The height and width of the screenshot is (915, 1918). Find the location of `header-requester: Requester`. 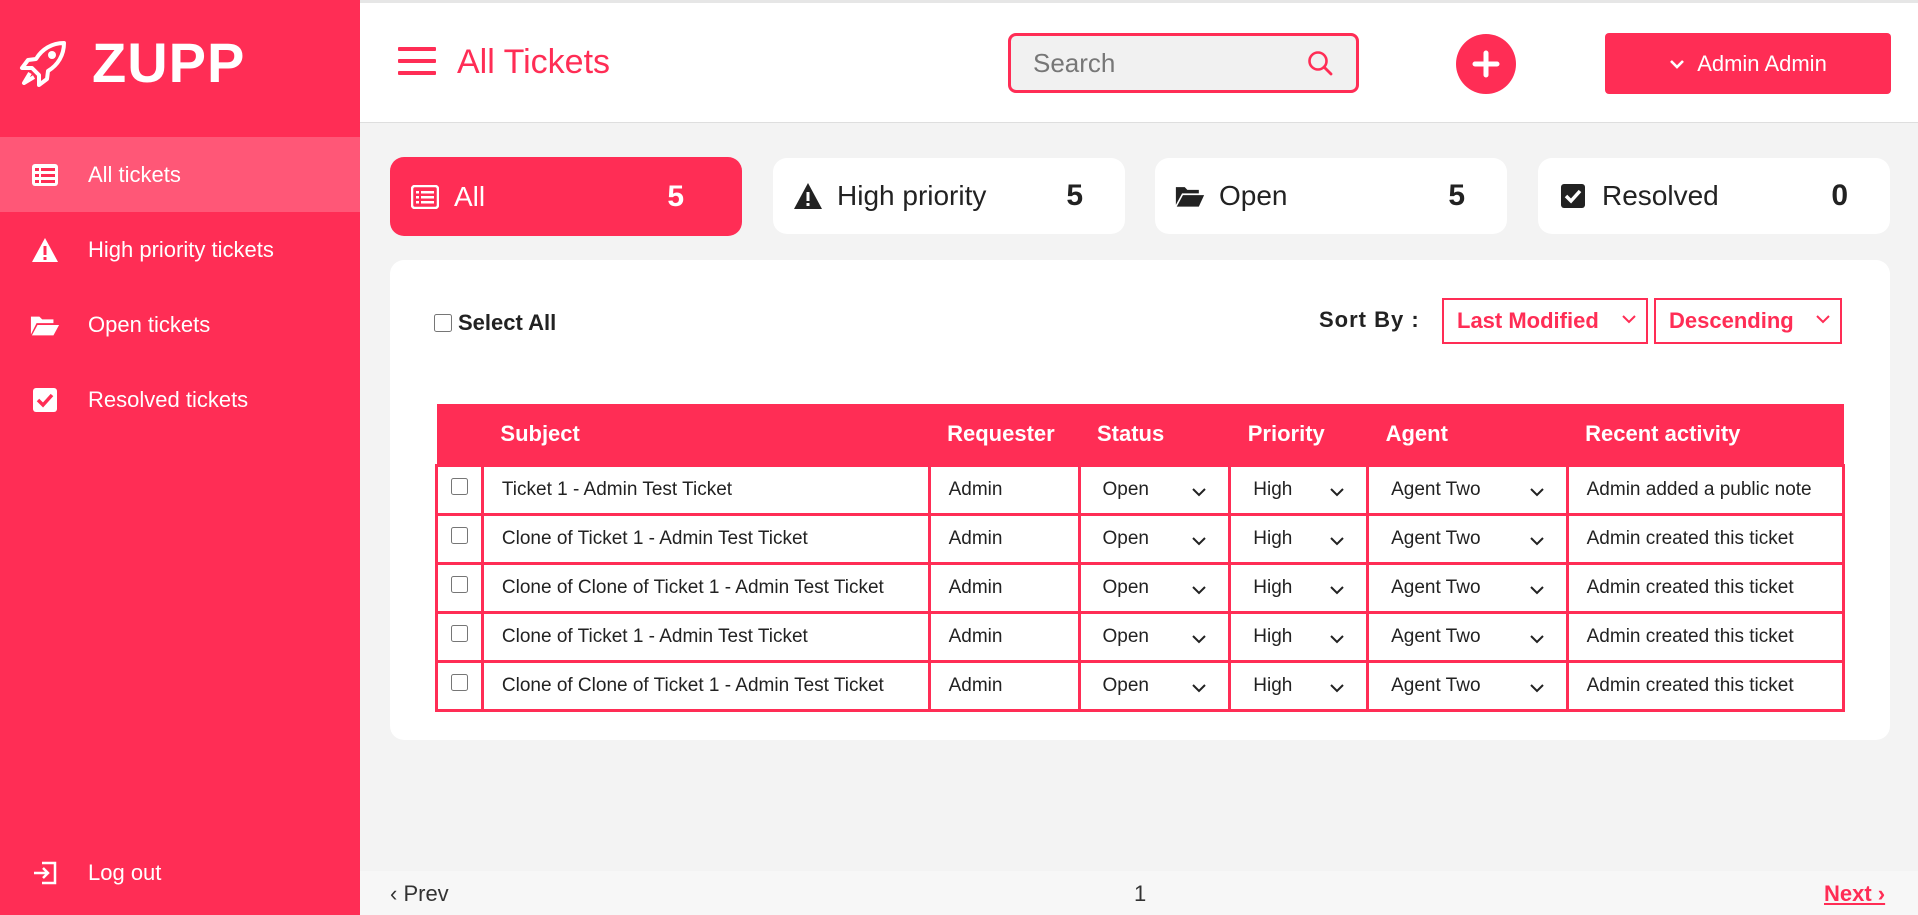

header-requester: Requester is located at coordinates (1004, 434).